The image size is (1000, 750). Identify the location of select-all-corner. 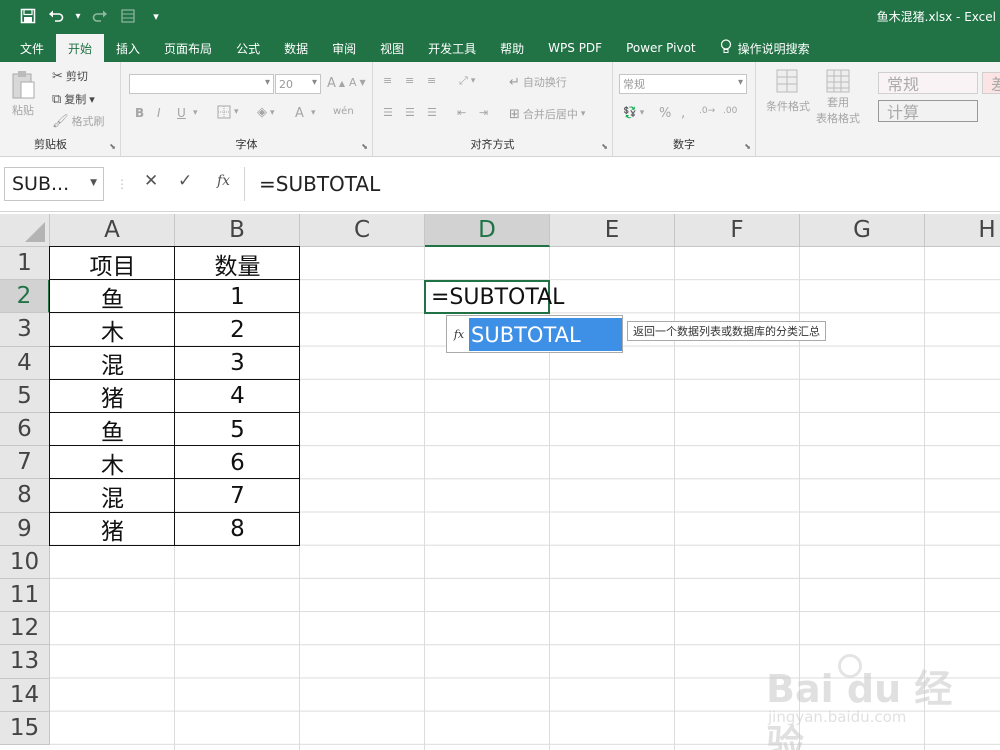
(25, 230).